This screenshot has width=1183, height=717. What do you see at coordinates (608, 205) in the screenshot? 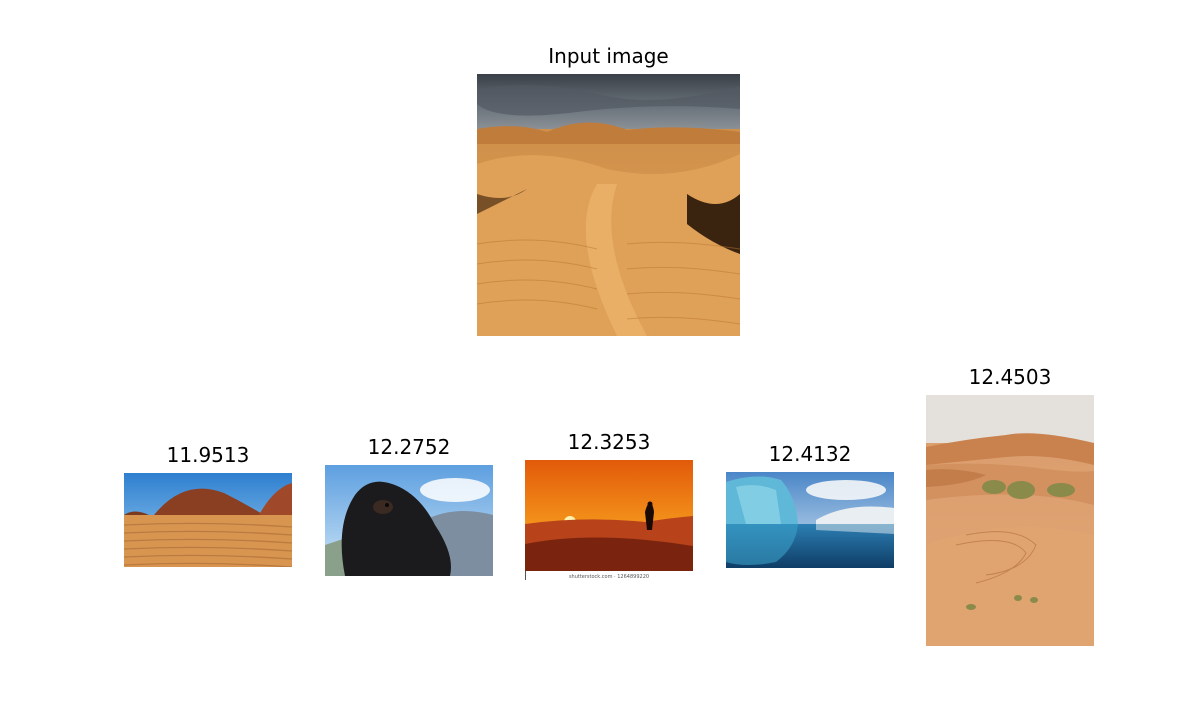
I see `input-image` at bounding box center [608, 205].